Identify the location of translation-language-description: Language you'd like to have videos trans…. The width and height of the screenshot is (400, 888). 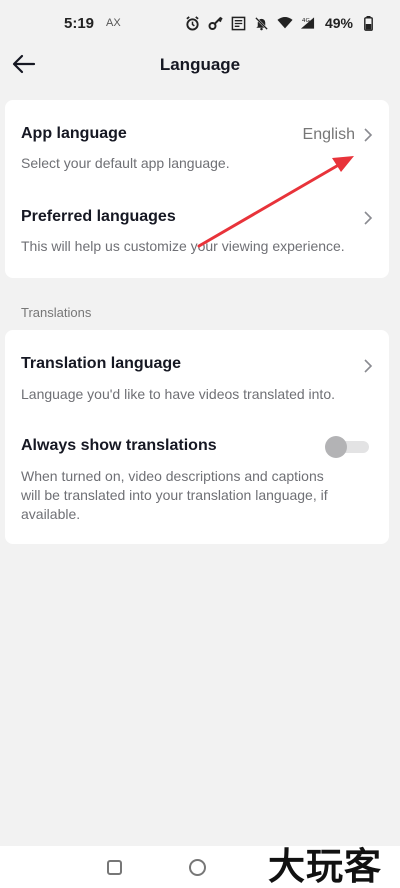
(178, 394).